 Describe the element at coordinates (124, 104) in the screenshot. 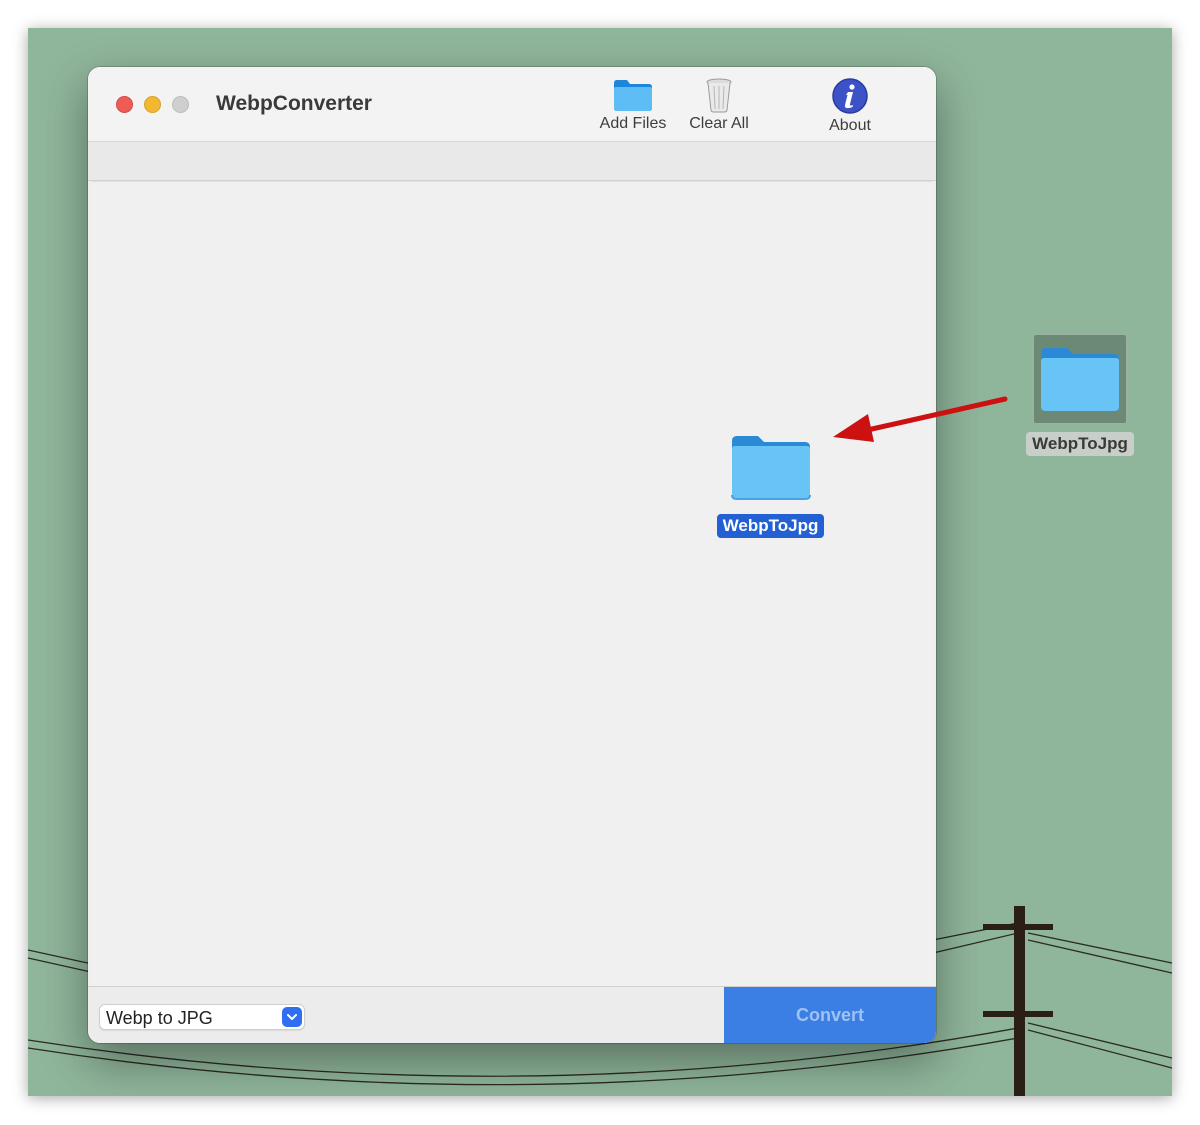

I see `close-window-button` at that location.